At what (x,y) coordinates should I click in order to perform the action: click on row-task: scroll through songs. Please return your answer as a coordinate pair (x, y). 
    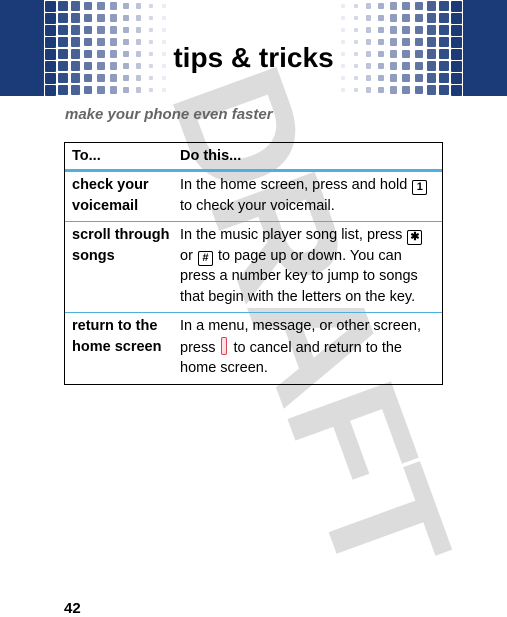
    Looking at the image, I should click on (121, 245).